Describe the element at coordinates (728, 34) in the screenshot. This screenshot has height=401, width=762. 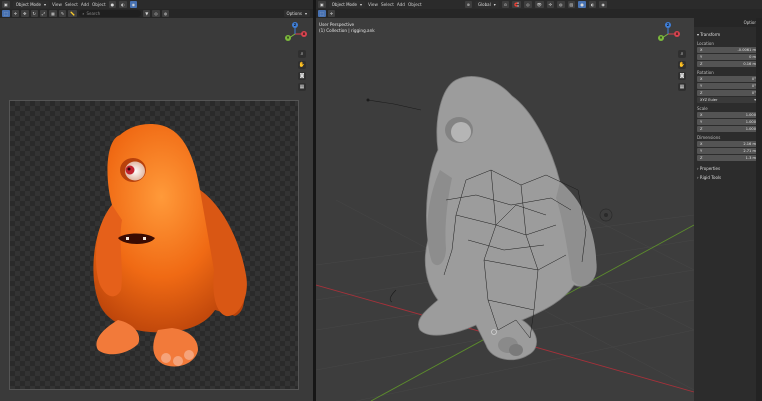
I see `transform-panel-header: ▾ Transform` at that location.